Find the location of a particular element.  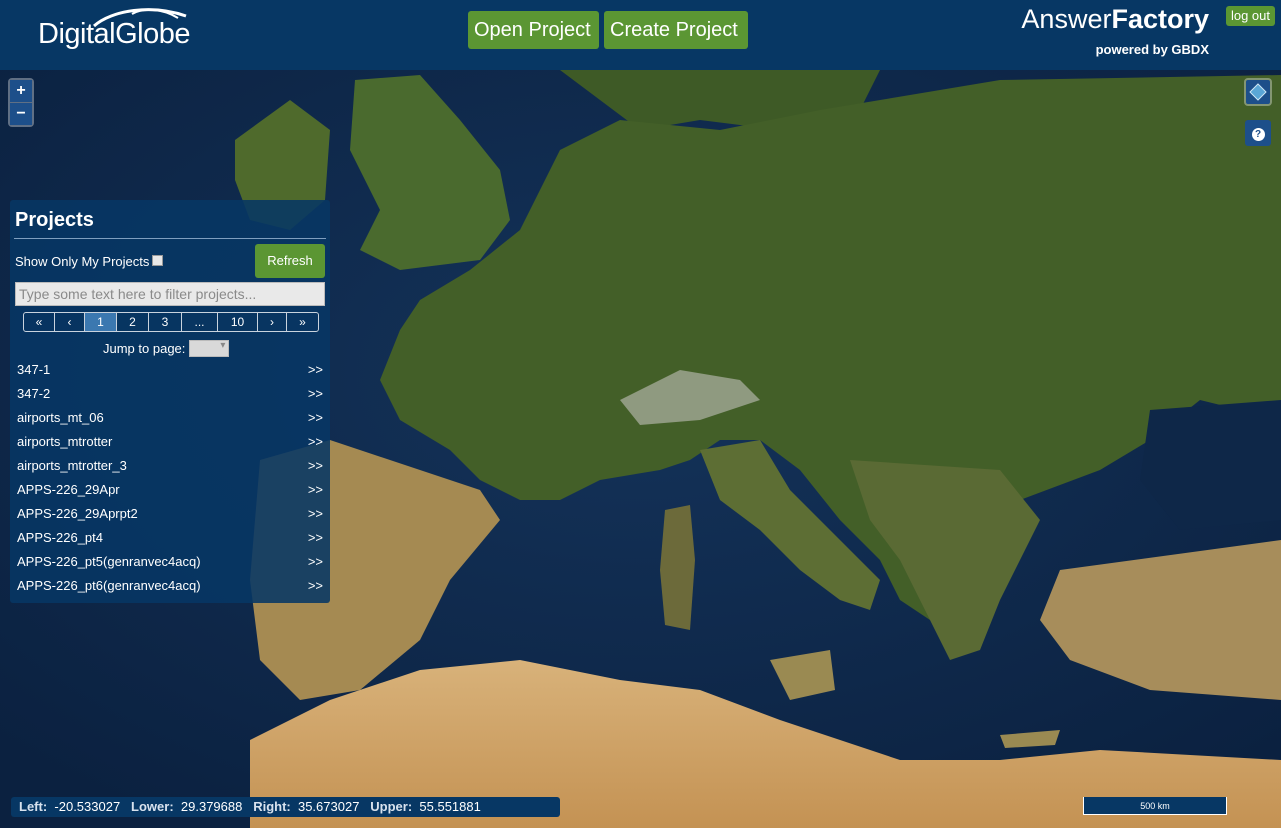

extent-upper-value: 55.551881 is located at coordinates (450, 806).